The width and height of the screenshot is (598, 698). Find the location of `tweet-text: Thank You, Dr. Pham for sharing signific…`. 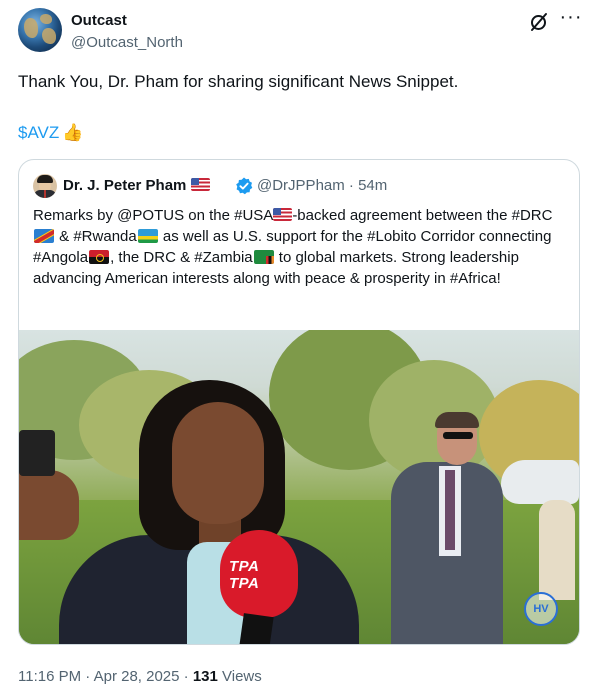

tweet-text: Thank You, Dr. Pham for sharing signific… is located at coordinates (238, 81).